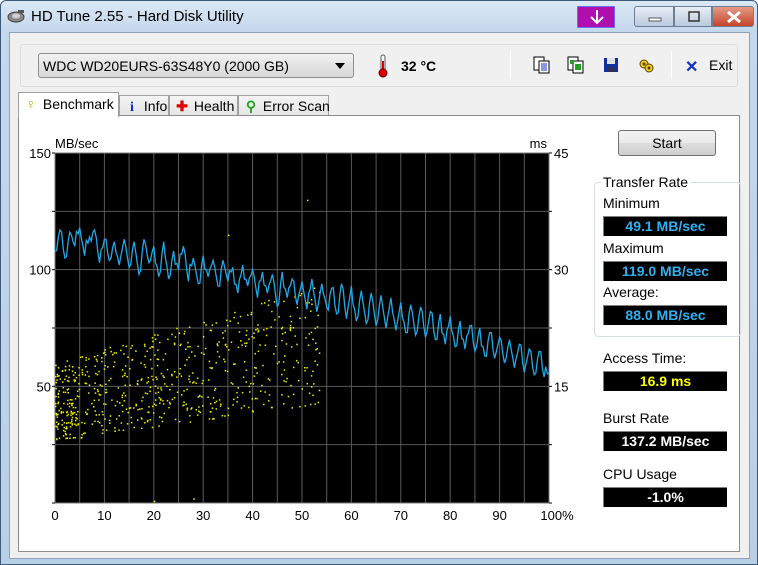 The height and width of the screenshot is (565, 758). I want to click on tab-label: Benchmark, so click(78, 104).